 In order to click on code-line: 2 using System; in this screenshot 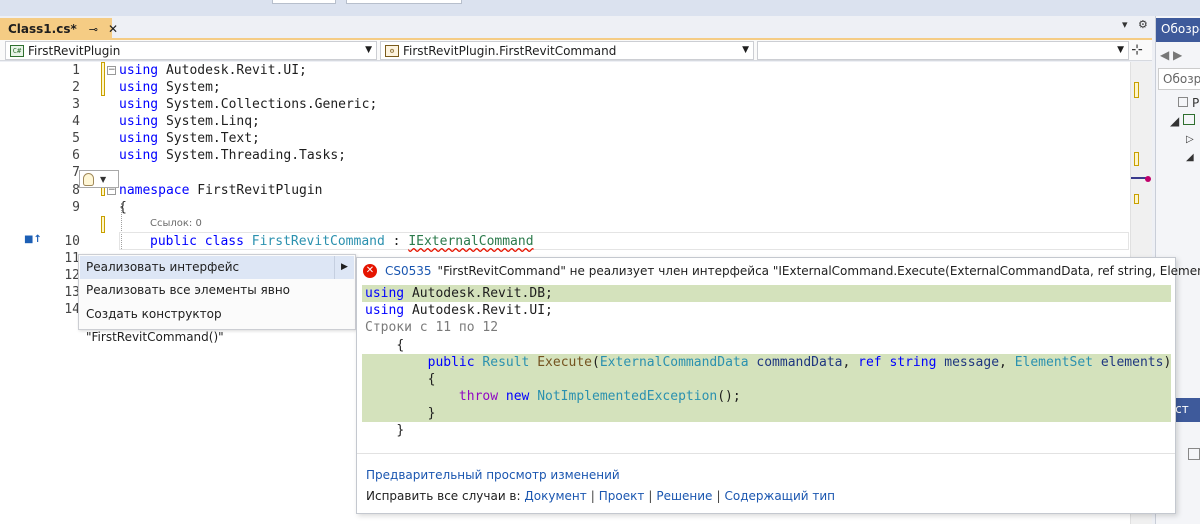, I will do `click(146, 87)`.